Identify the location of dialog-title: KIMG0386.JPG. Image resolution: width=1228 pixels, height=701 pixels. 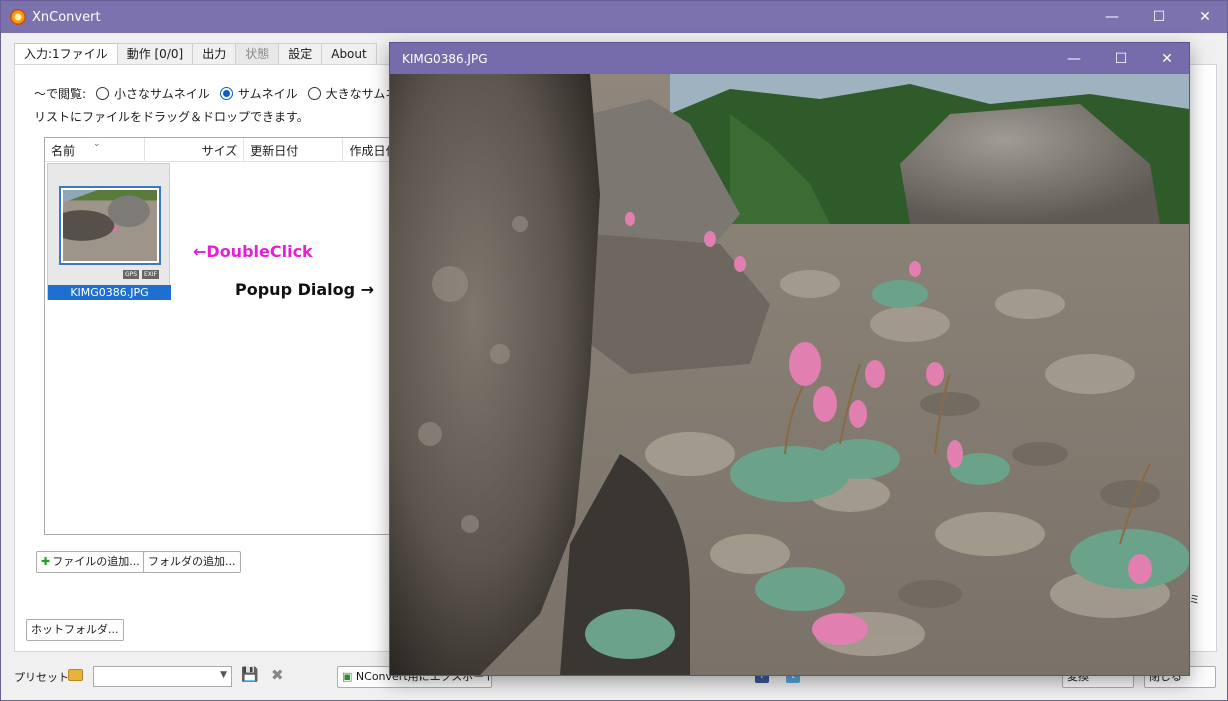
(445, 58).